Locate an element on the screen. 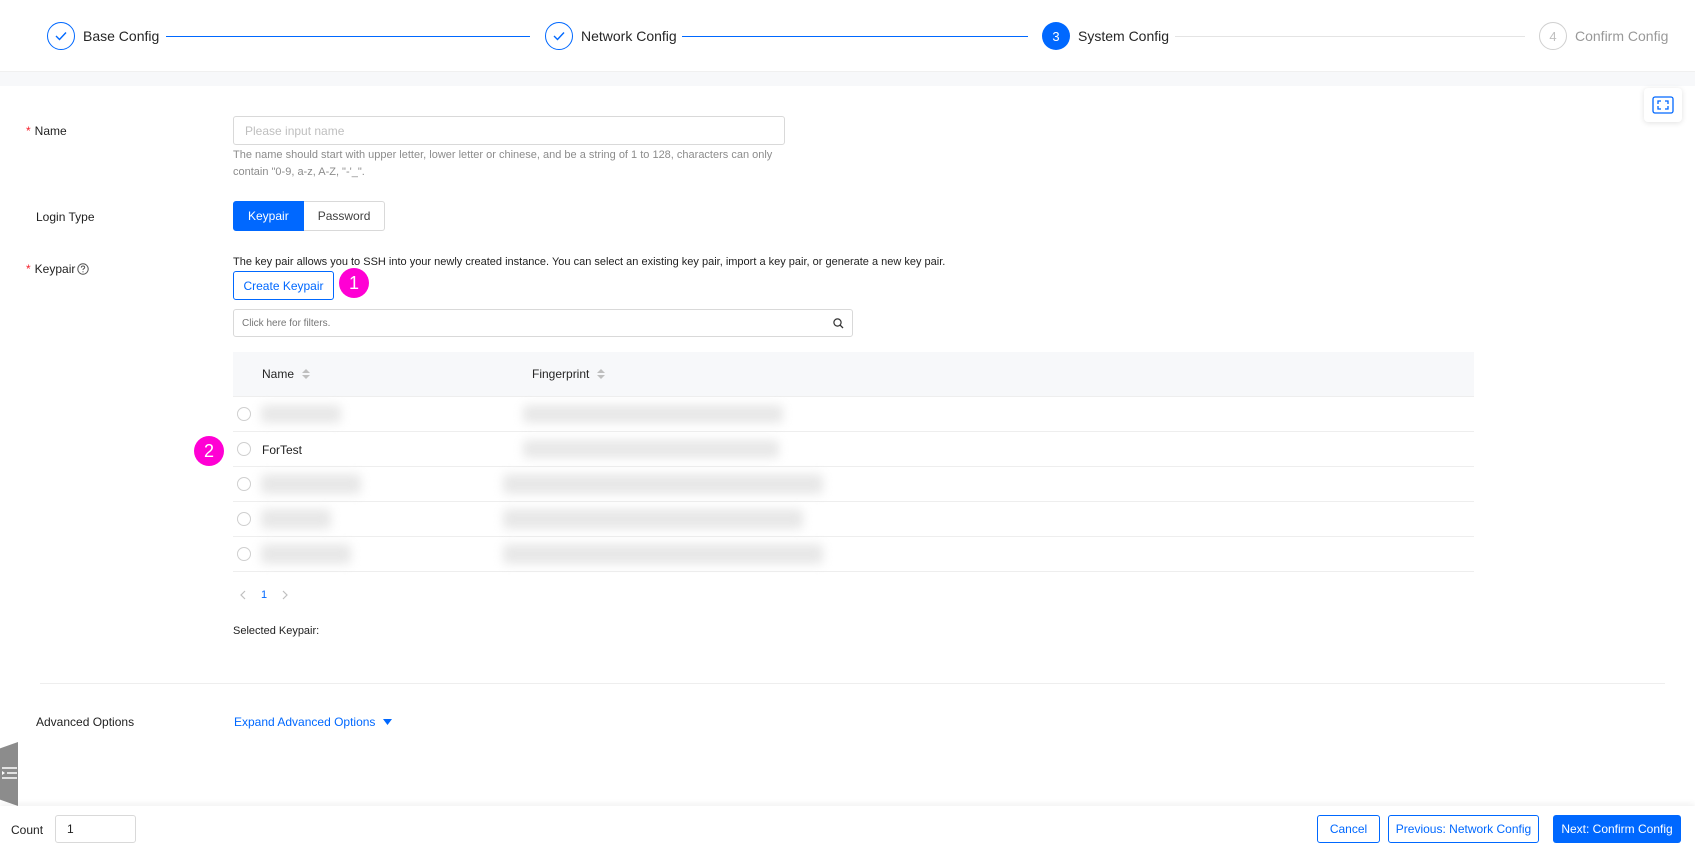 Image resolution: width=1695 pixels, height=851 pixels. page-number: 1 is located at coordinates (264, 595).